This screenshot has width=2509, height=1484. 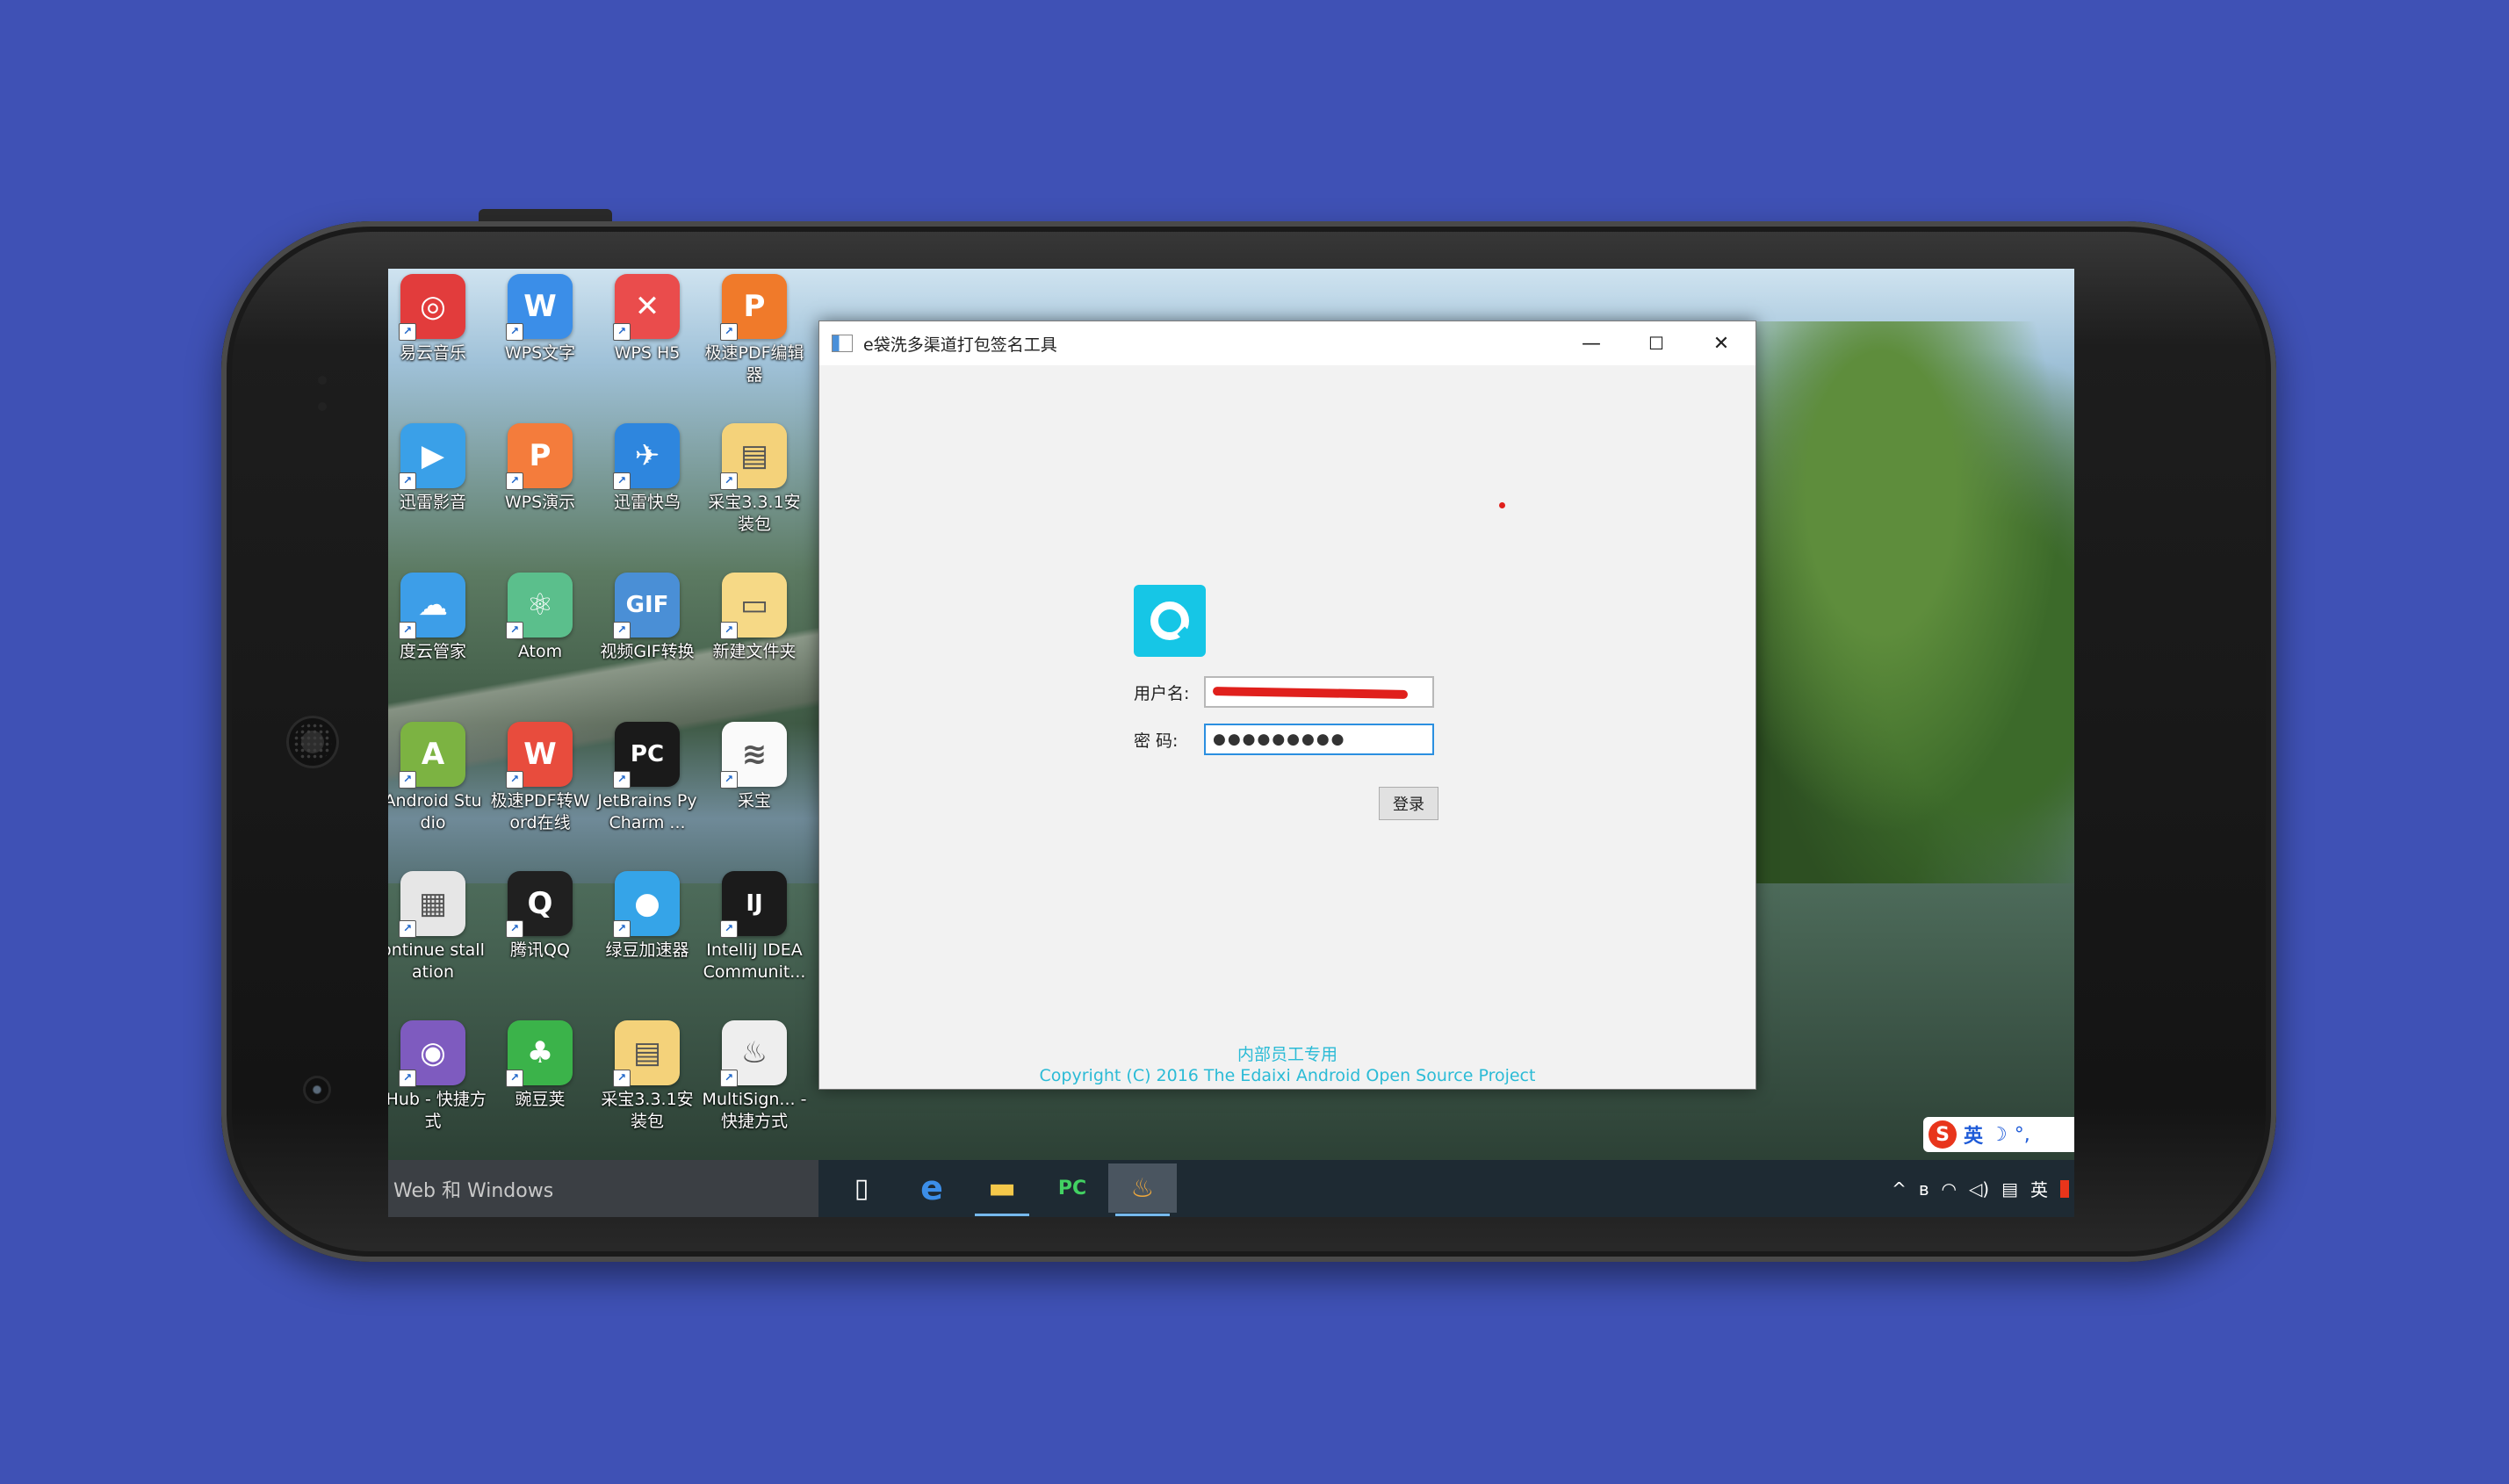 I want to click on file-explorer-icon: ▬, so click(x=1002, y=1189).